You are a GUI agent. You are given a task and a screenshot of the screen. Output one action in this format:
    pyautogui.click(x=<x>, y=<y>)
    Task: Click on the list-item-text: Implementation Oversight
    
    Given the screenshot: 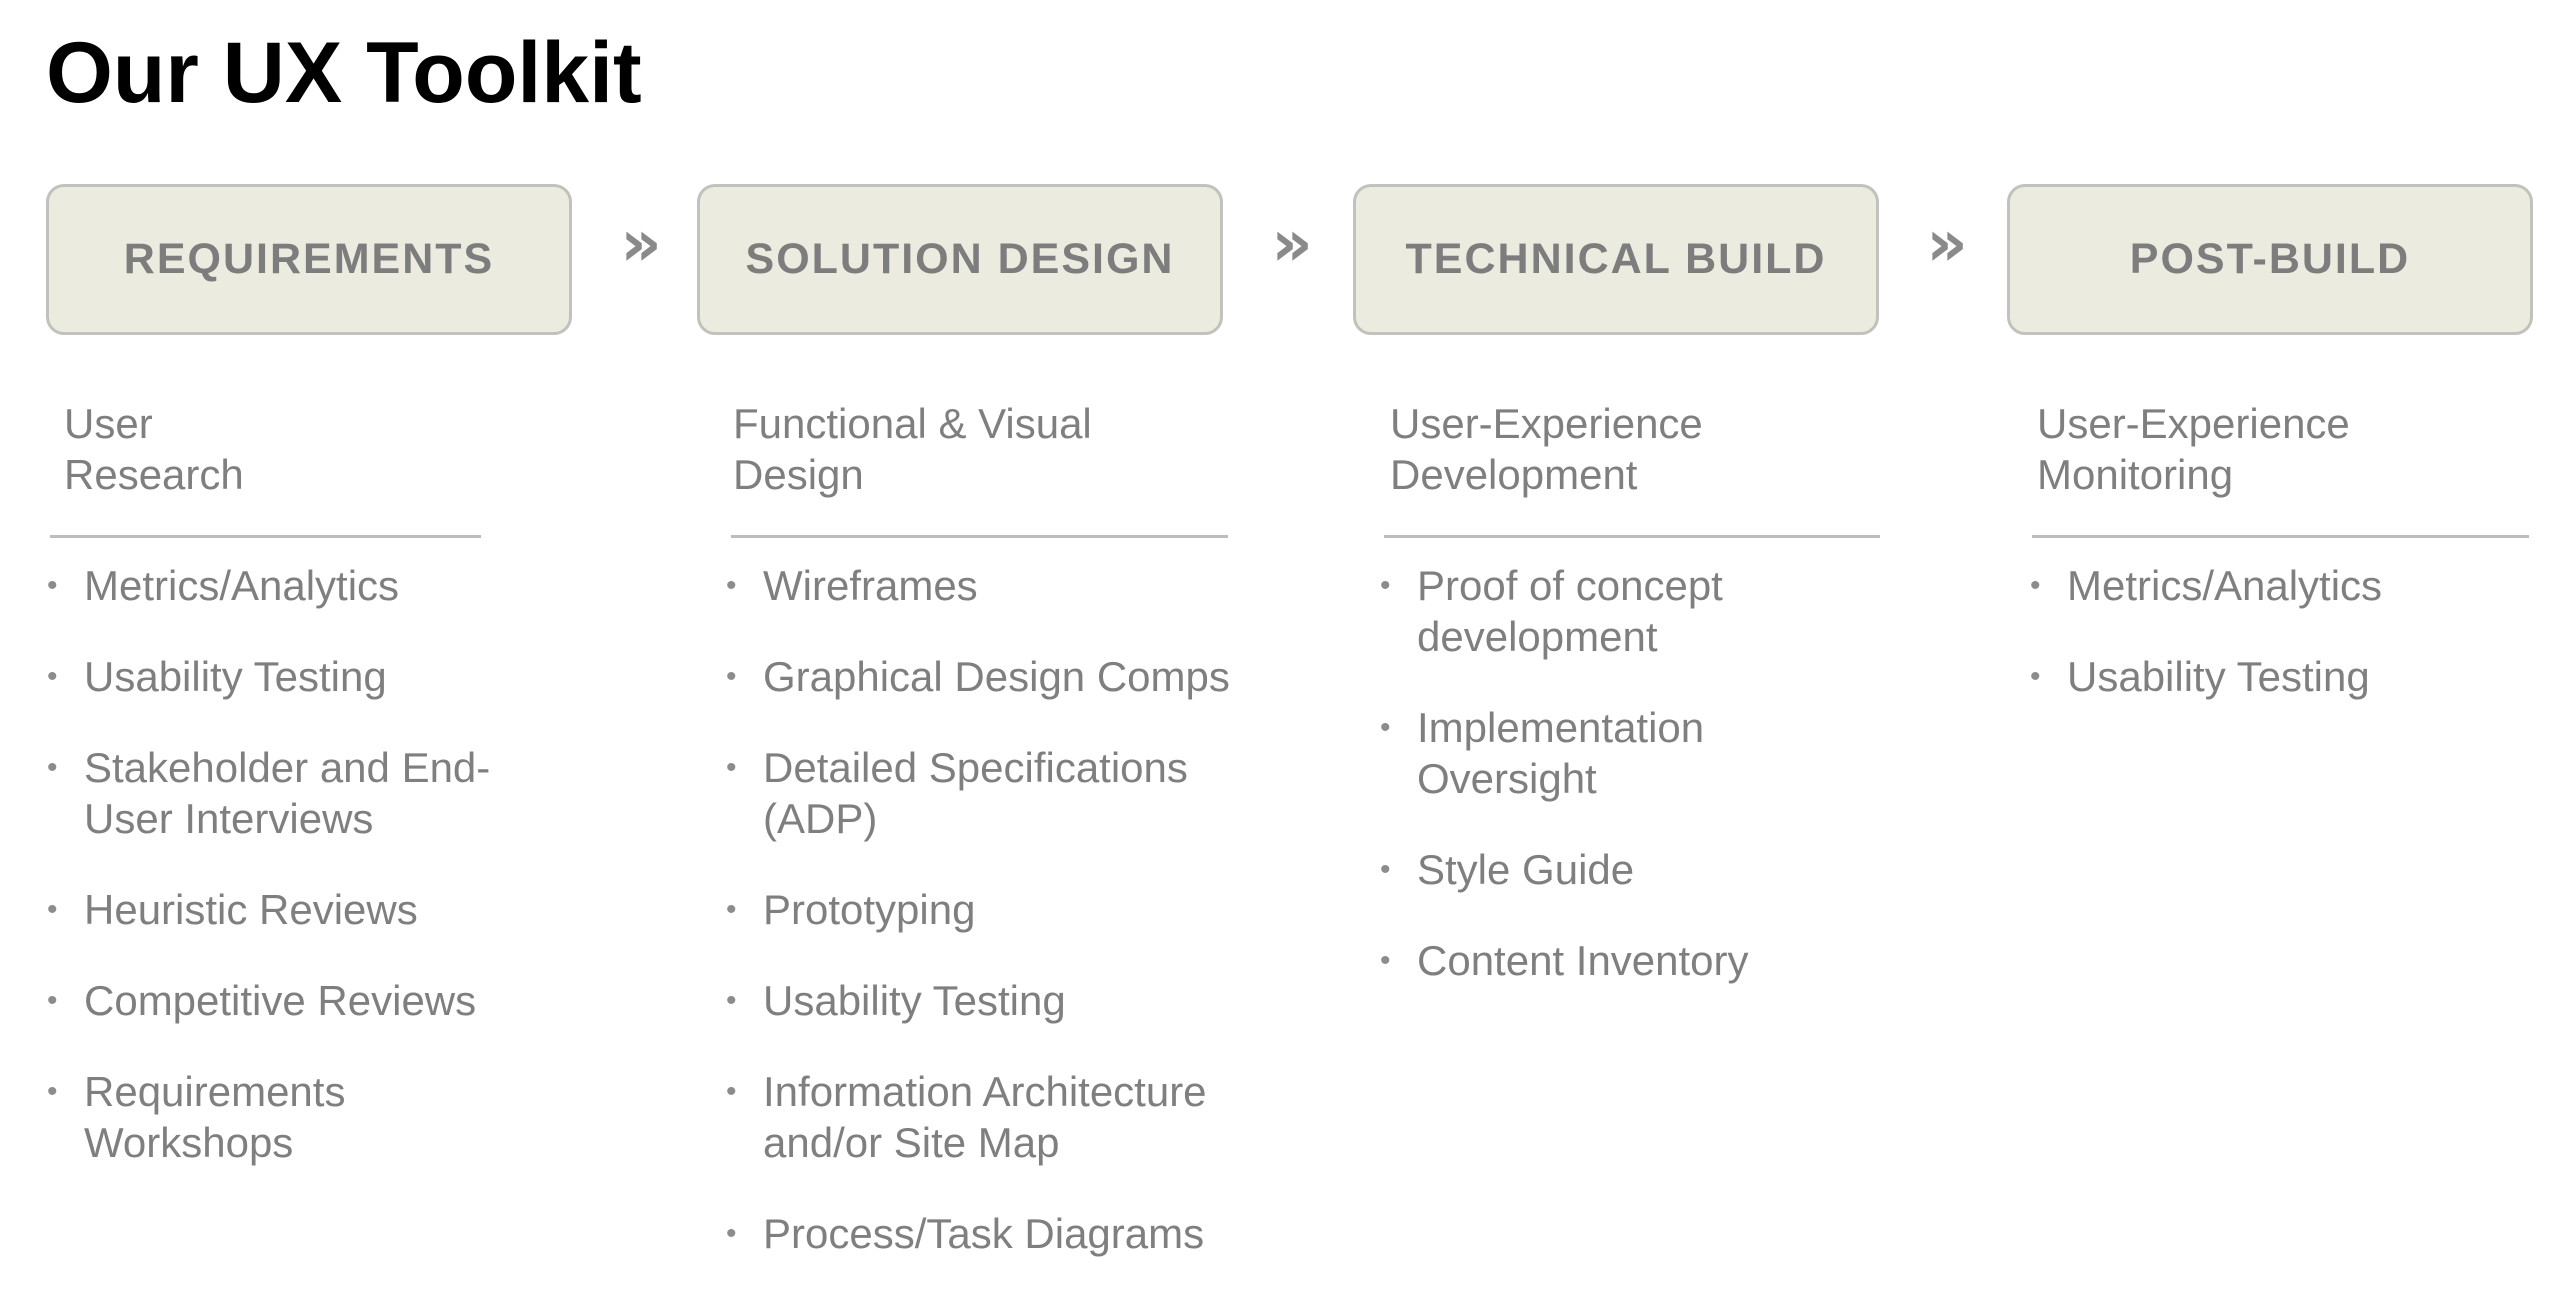 What is the action you would take?
    pyautogui.click(x=1561, y=753)
    